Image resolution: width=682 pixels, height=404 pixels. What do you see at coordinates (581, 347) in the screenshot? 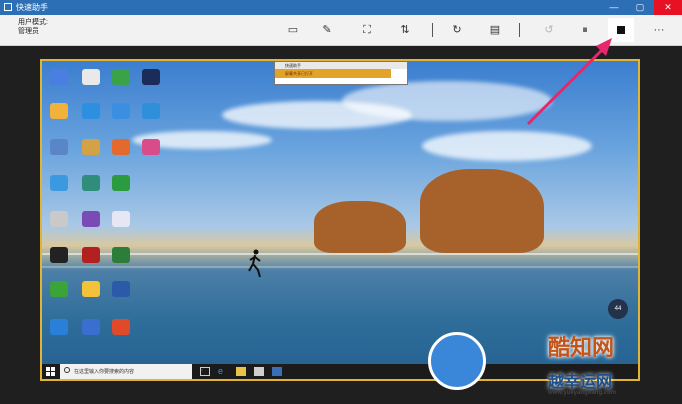
I see `watermark-brand: 酷知网` at bounding box center [581, 347].